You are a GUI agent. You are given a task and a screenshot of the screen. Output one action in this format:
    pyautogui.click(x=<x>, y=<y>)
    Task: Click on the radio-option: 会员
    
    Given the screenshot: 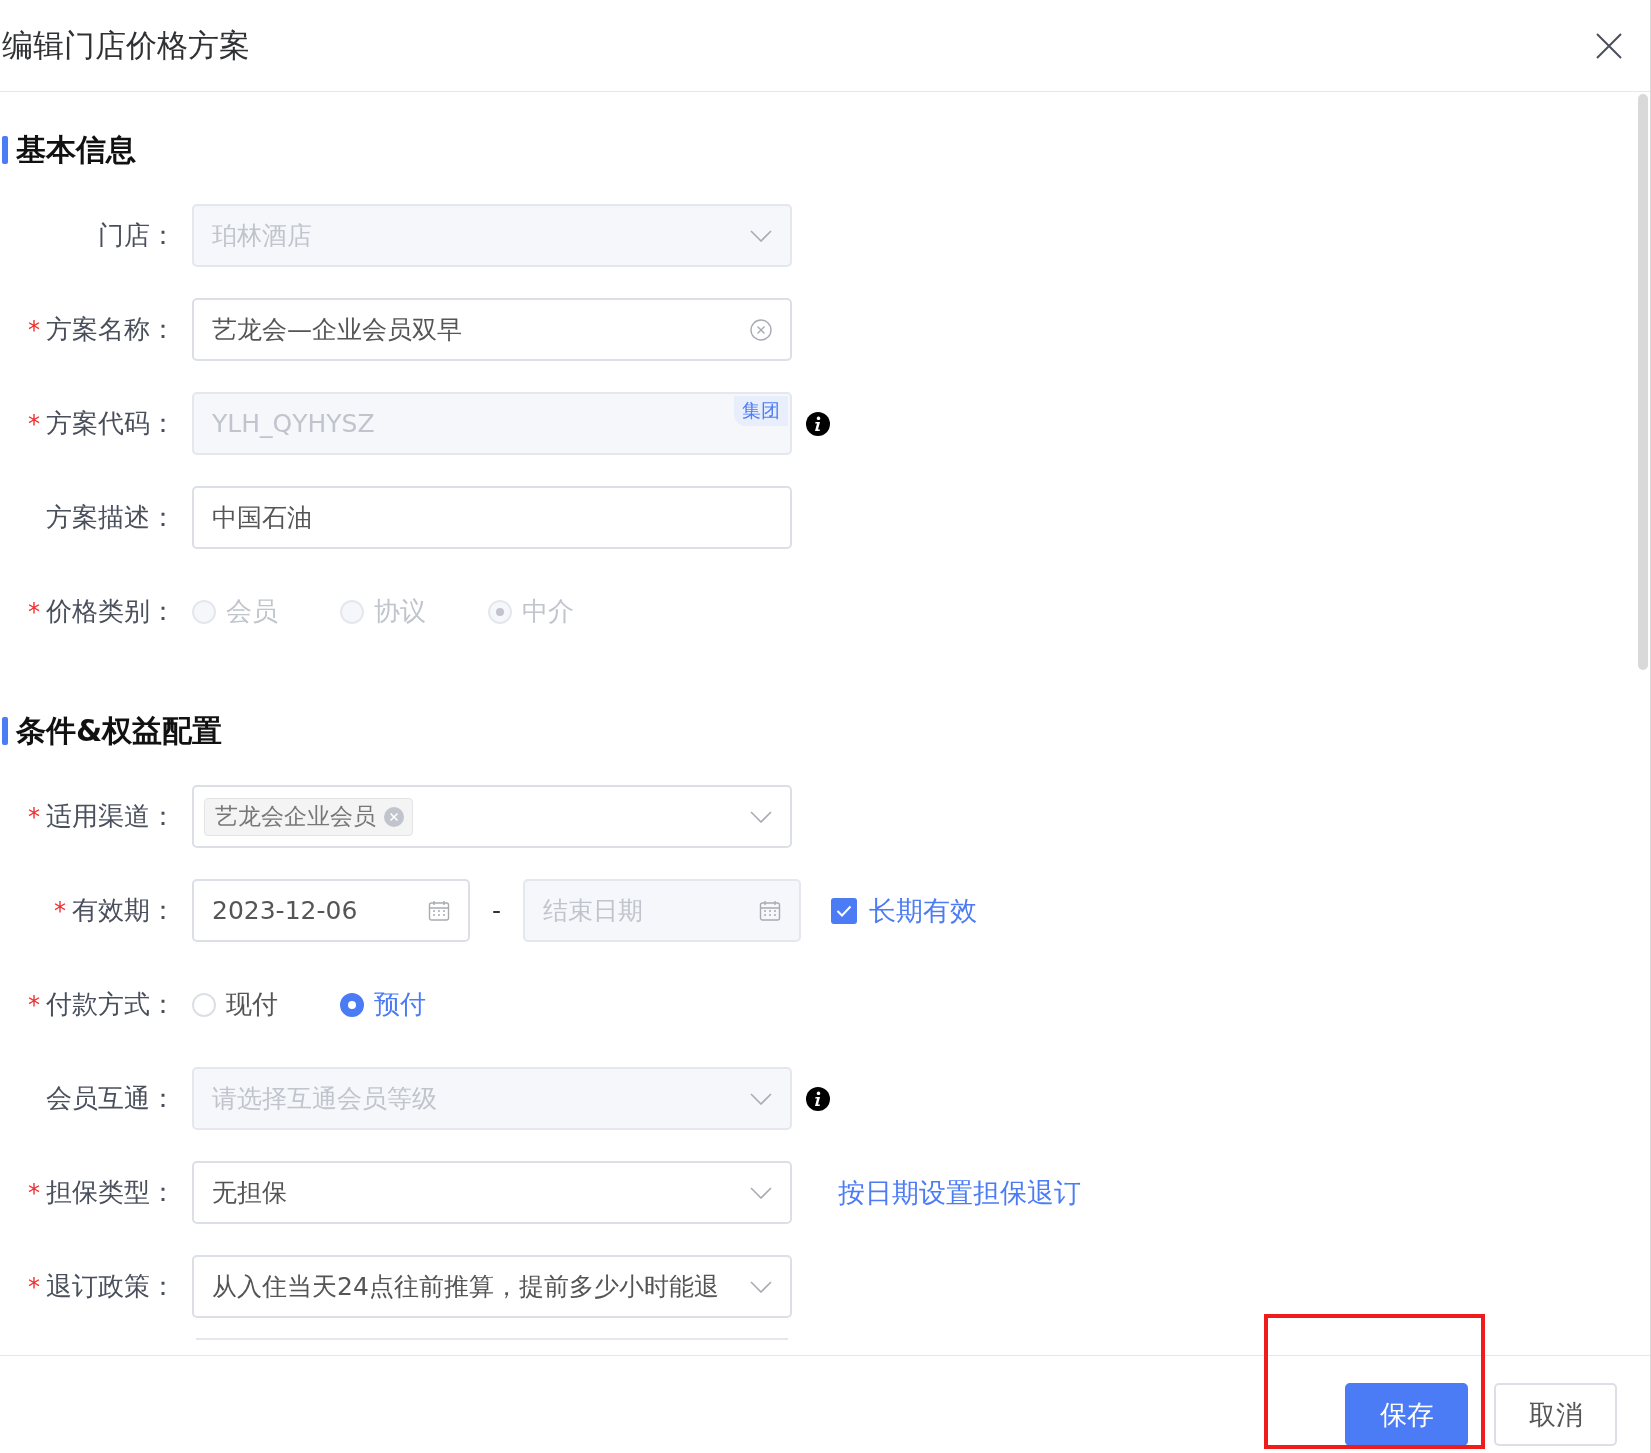 What is the action you would take?
    pyautogui.click(x=235, y=611)
    